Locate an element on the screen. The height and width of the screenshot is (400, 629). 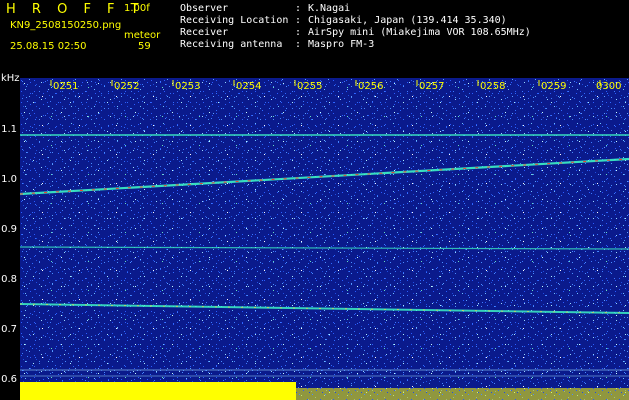
meteor-label: meteor is located at coordinates (142, 35).